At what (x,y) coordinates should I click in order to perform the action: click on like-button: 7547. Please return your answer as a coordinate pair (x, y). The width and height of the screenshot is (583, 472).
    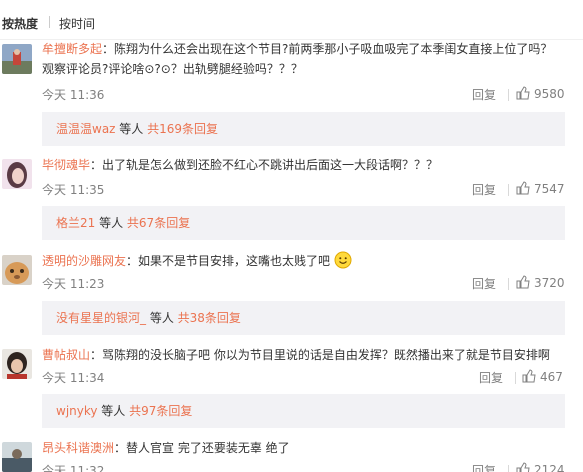
    Looking at the image, I should click on (540, 188).